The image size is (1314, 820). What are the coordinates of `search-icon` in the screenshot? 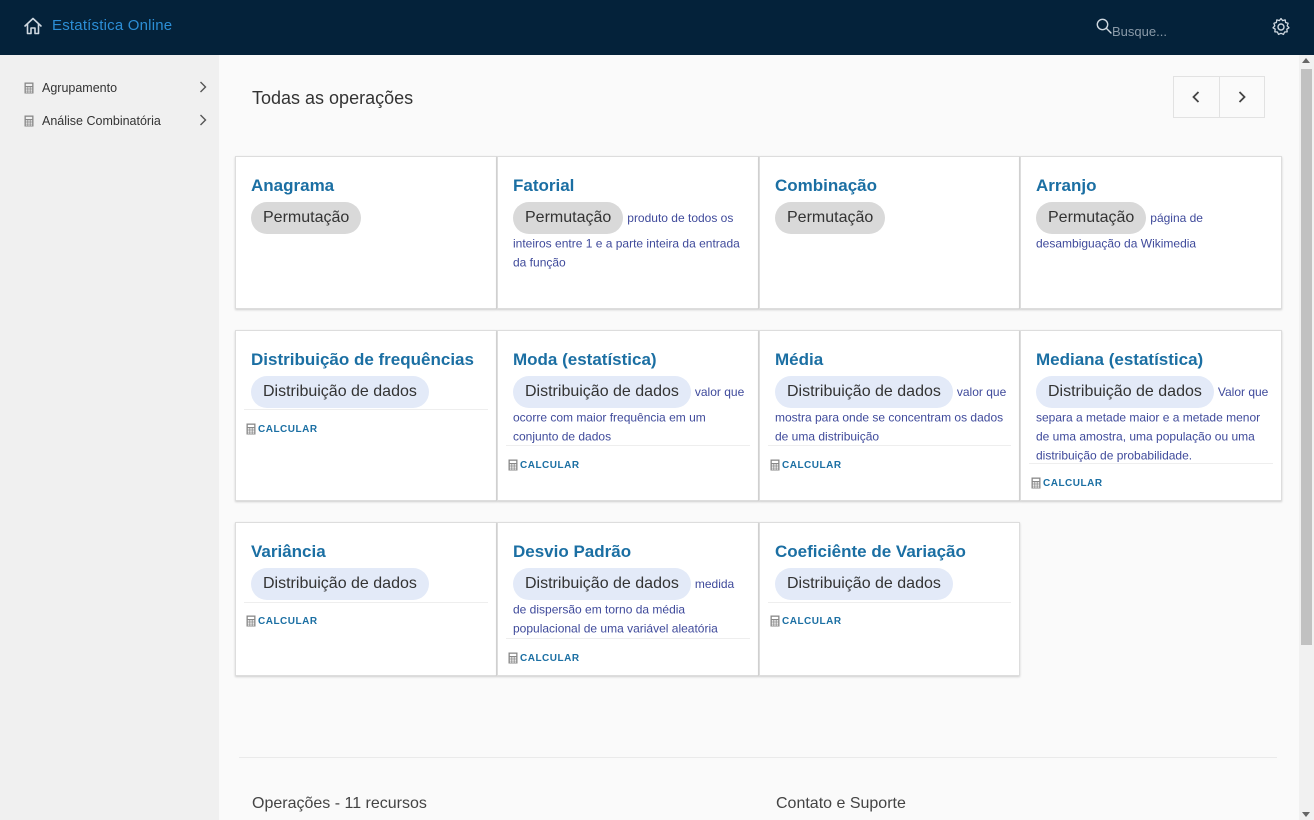 It's located at (1104, 26).